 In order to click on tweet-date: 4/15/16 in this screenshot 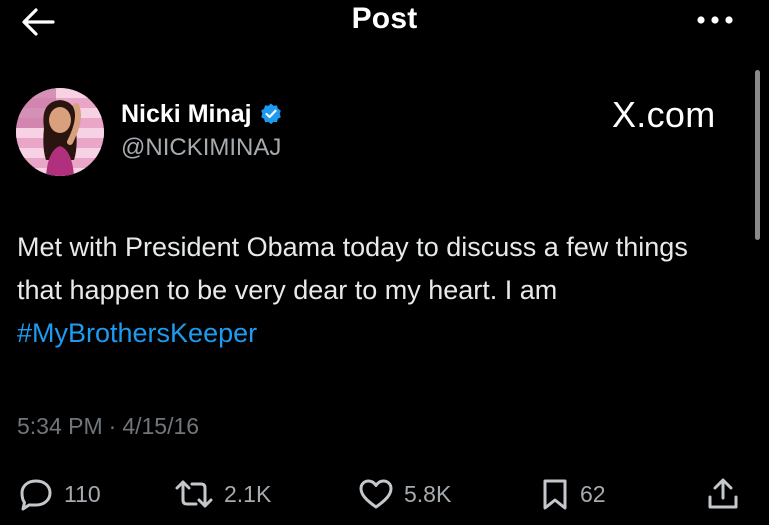, I will do `click(160, 426)`.